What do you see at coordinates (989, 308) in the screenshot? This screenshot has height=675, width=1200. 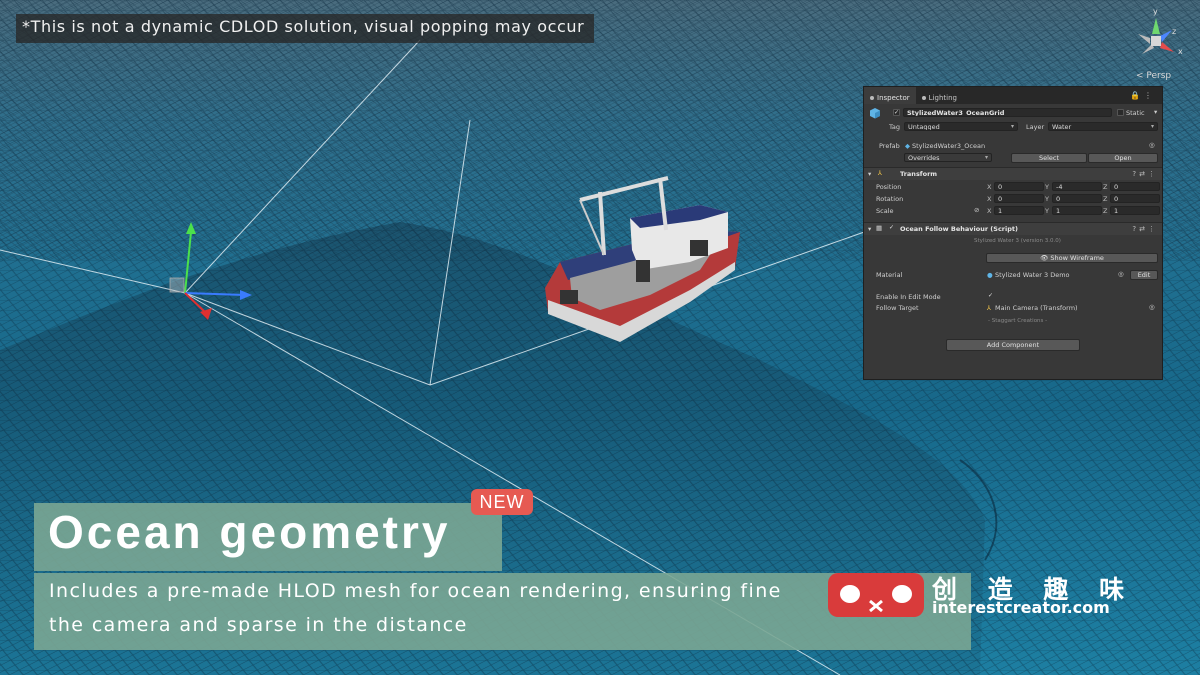 I see `transform-ref-icon: ⅄` at bounding box center [989, 308].